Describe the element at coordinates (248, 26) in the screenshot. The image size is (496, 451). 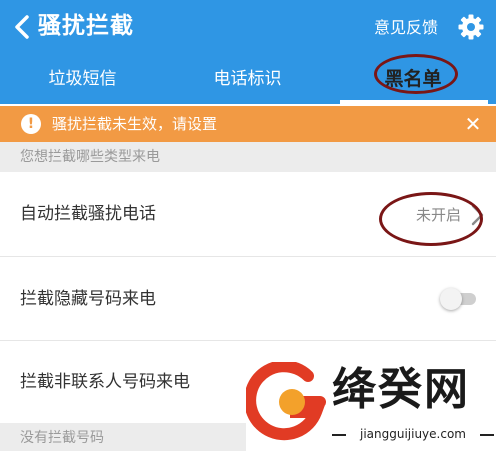
I see `title-bar: 骚扰拦截 意见反馈` at that location.